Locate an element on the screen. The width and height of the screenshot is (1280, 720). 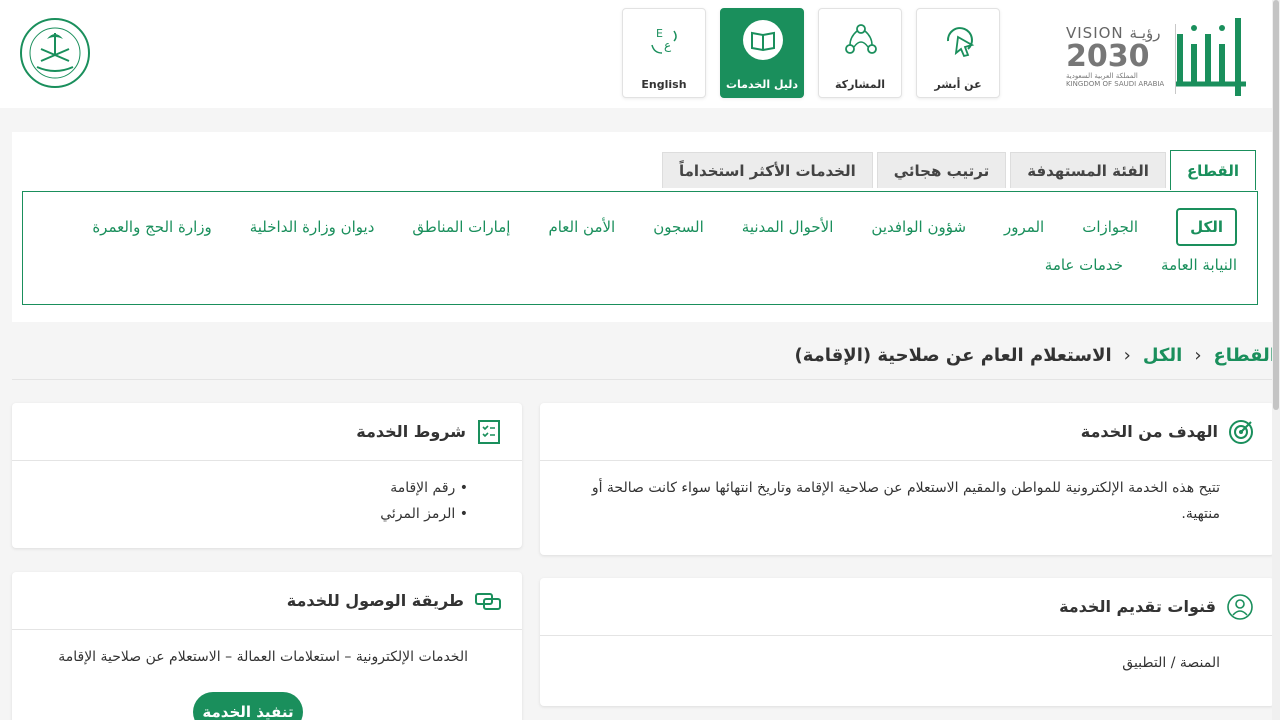
nav-label: المشاركة is located at coordinates (860, 84).